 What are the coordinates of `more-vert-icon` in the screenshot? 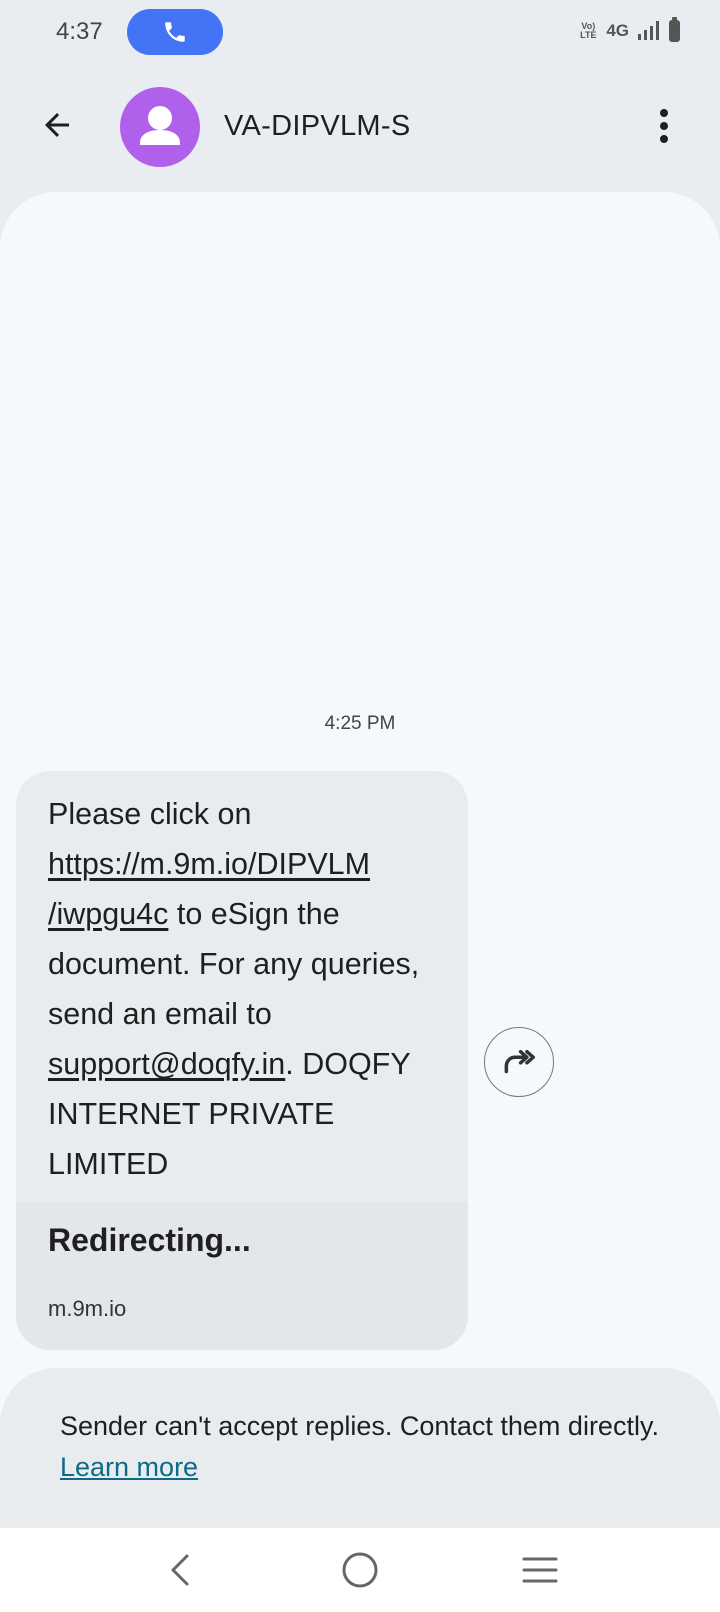 It's located at (664, 126).